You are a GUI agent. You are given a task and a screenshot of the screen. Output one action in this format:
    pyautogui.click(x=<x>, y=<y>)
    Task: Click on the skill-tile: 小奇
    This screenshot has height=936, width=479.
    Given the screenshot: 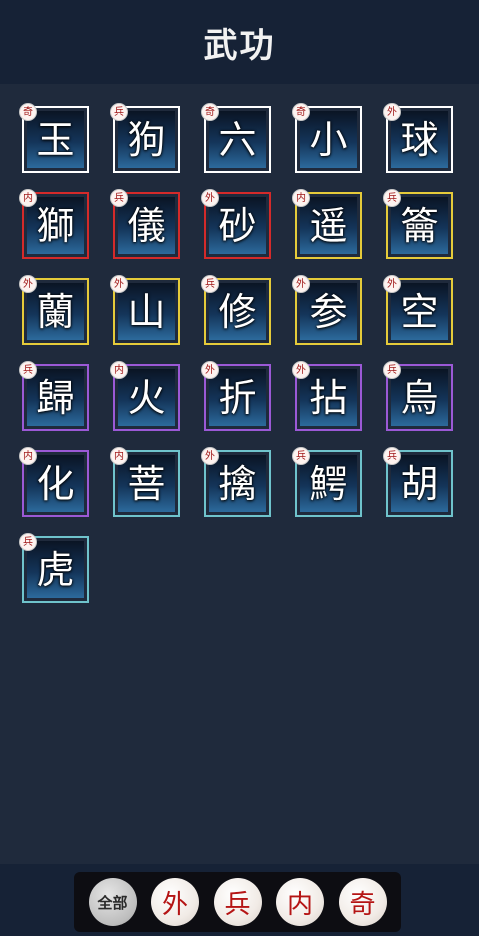 What is the action you would take?
    pyautogui.click(x=327, y=138)
    